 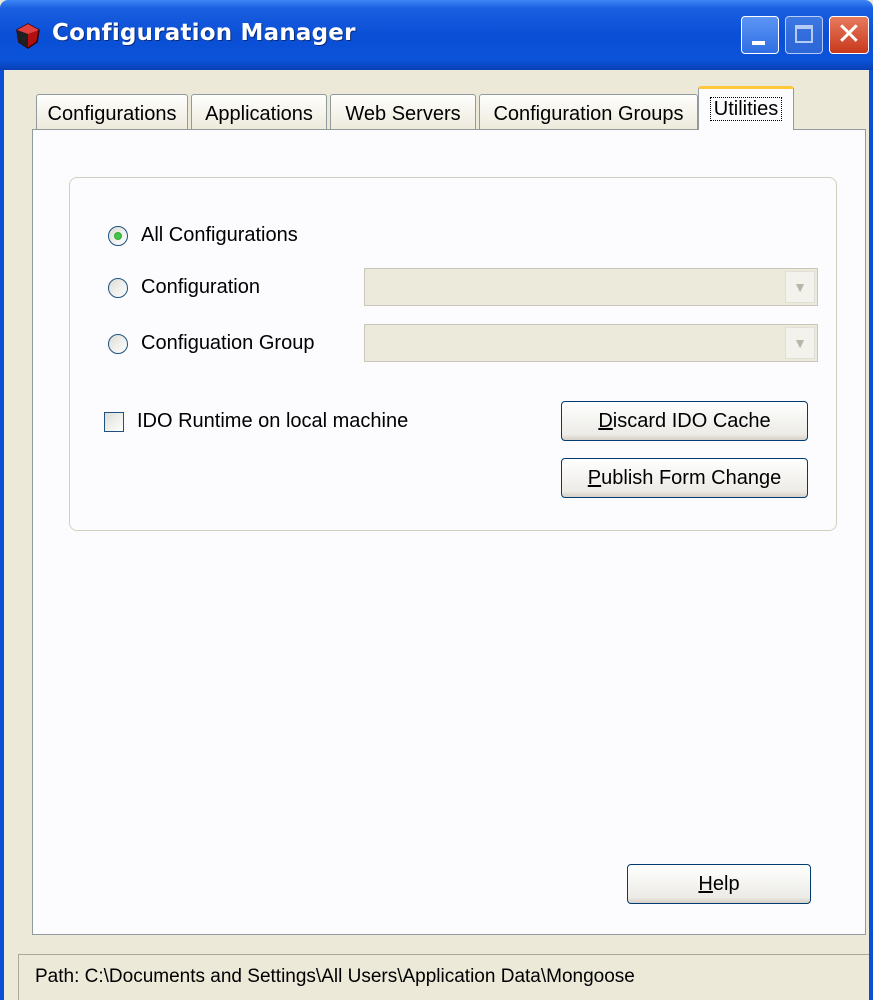 I want to click on radio-label: Configuration, so click(x=200, y=287).